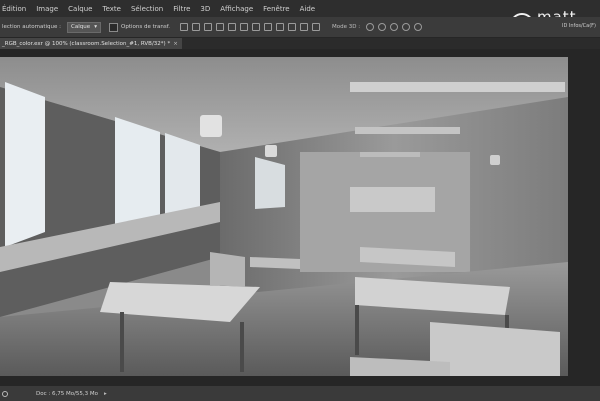 The height and width of the screenshot is (401, 600). Describe the element at coordinates (232, 27) in the screenshot. I see `align-center-icon` at that location.